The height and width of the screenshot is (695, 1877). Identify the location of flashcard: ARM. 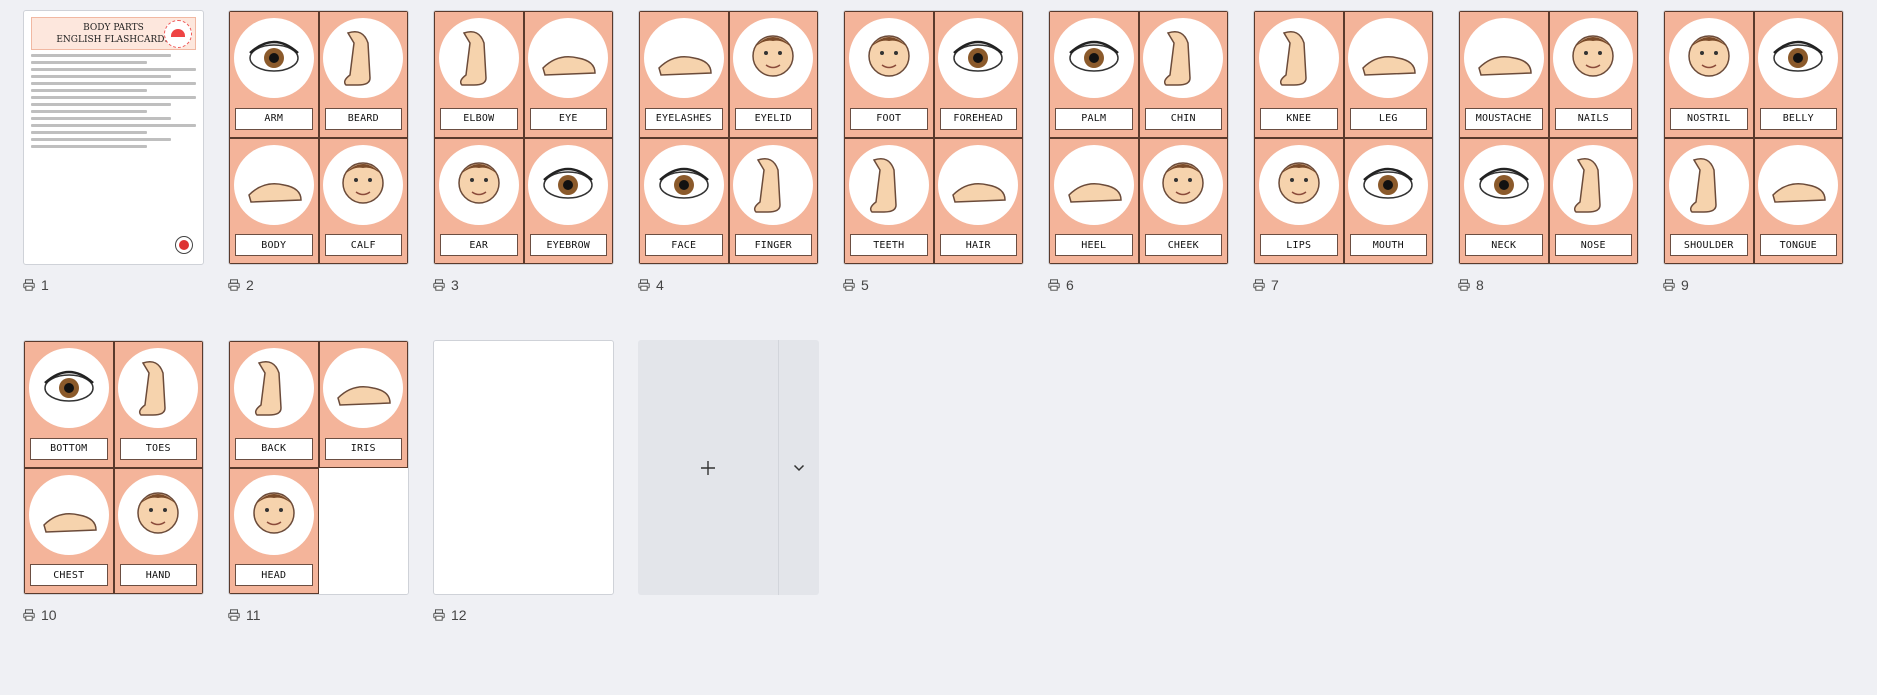
(274, 74).